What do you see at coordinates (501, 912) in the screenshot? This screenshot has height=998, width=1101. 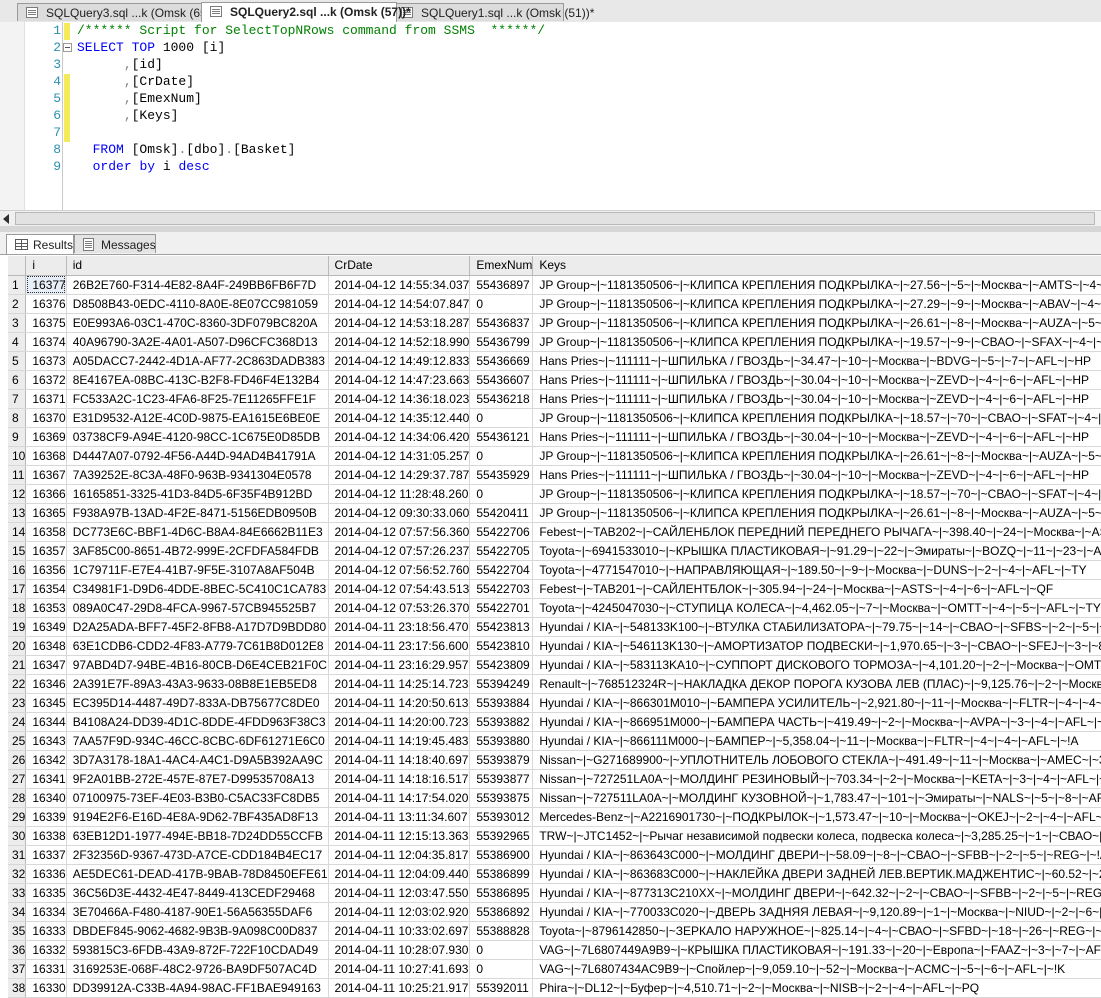 I see `cell-emexnum: 55386892` at bounding box center [501, 912].